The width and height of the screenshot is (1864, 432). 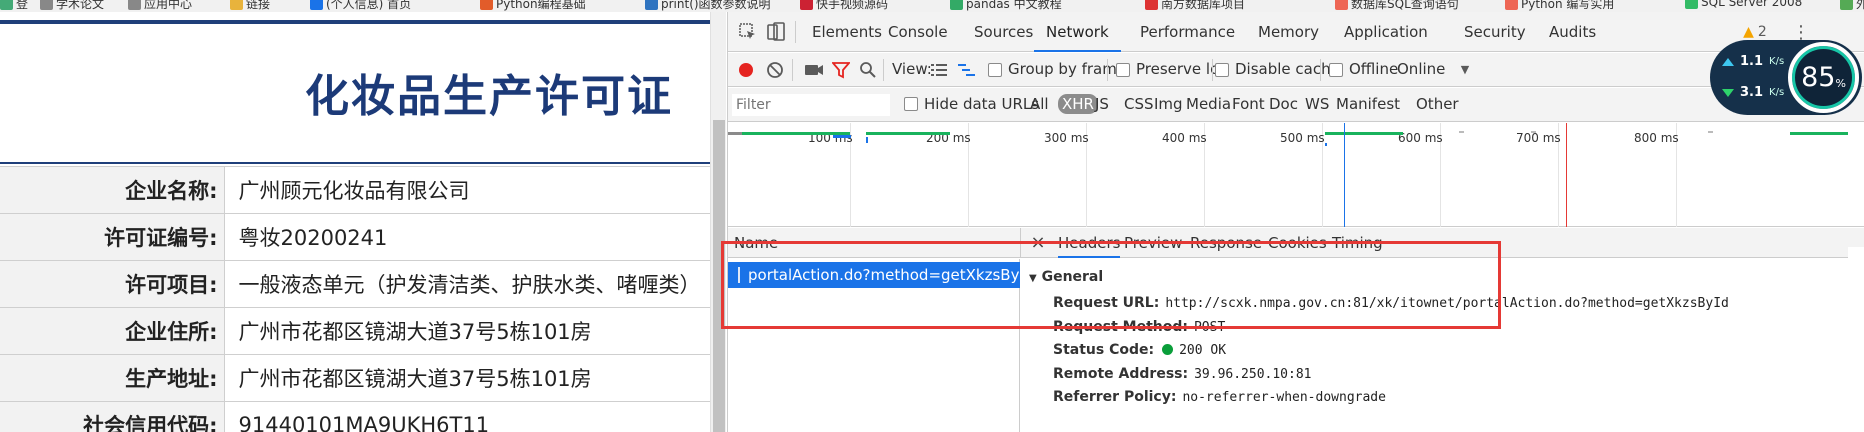 I want to click on bookmark-label: 链接, so click(x=258, y=5).